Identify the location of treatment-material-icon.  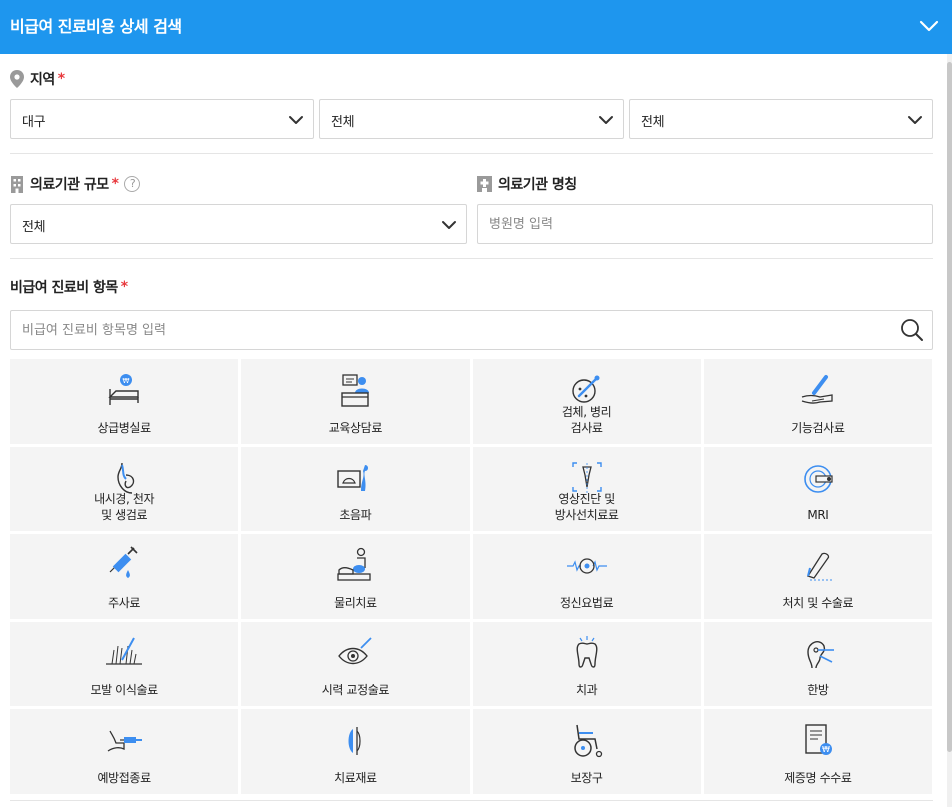
(354, 741).